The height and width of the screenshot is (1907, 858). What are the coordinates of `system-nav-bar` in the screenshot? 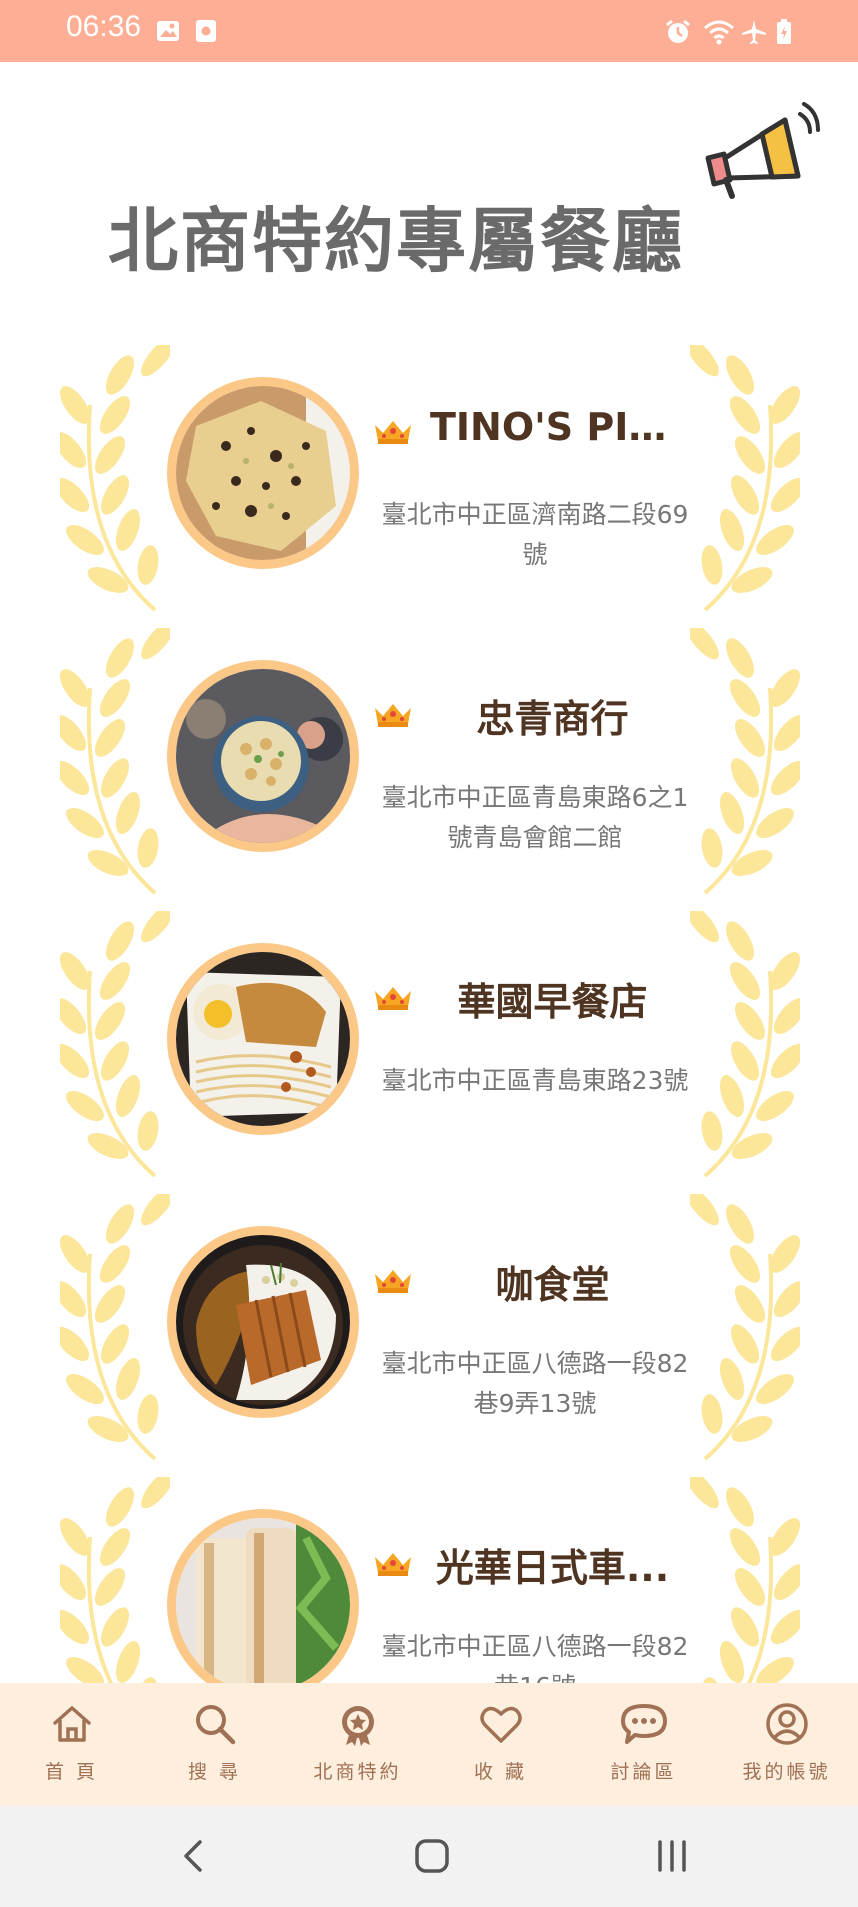 It's located at (429, 1856).